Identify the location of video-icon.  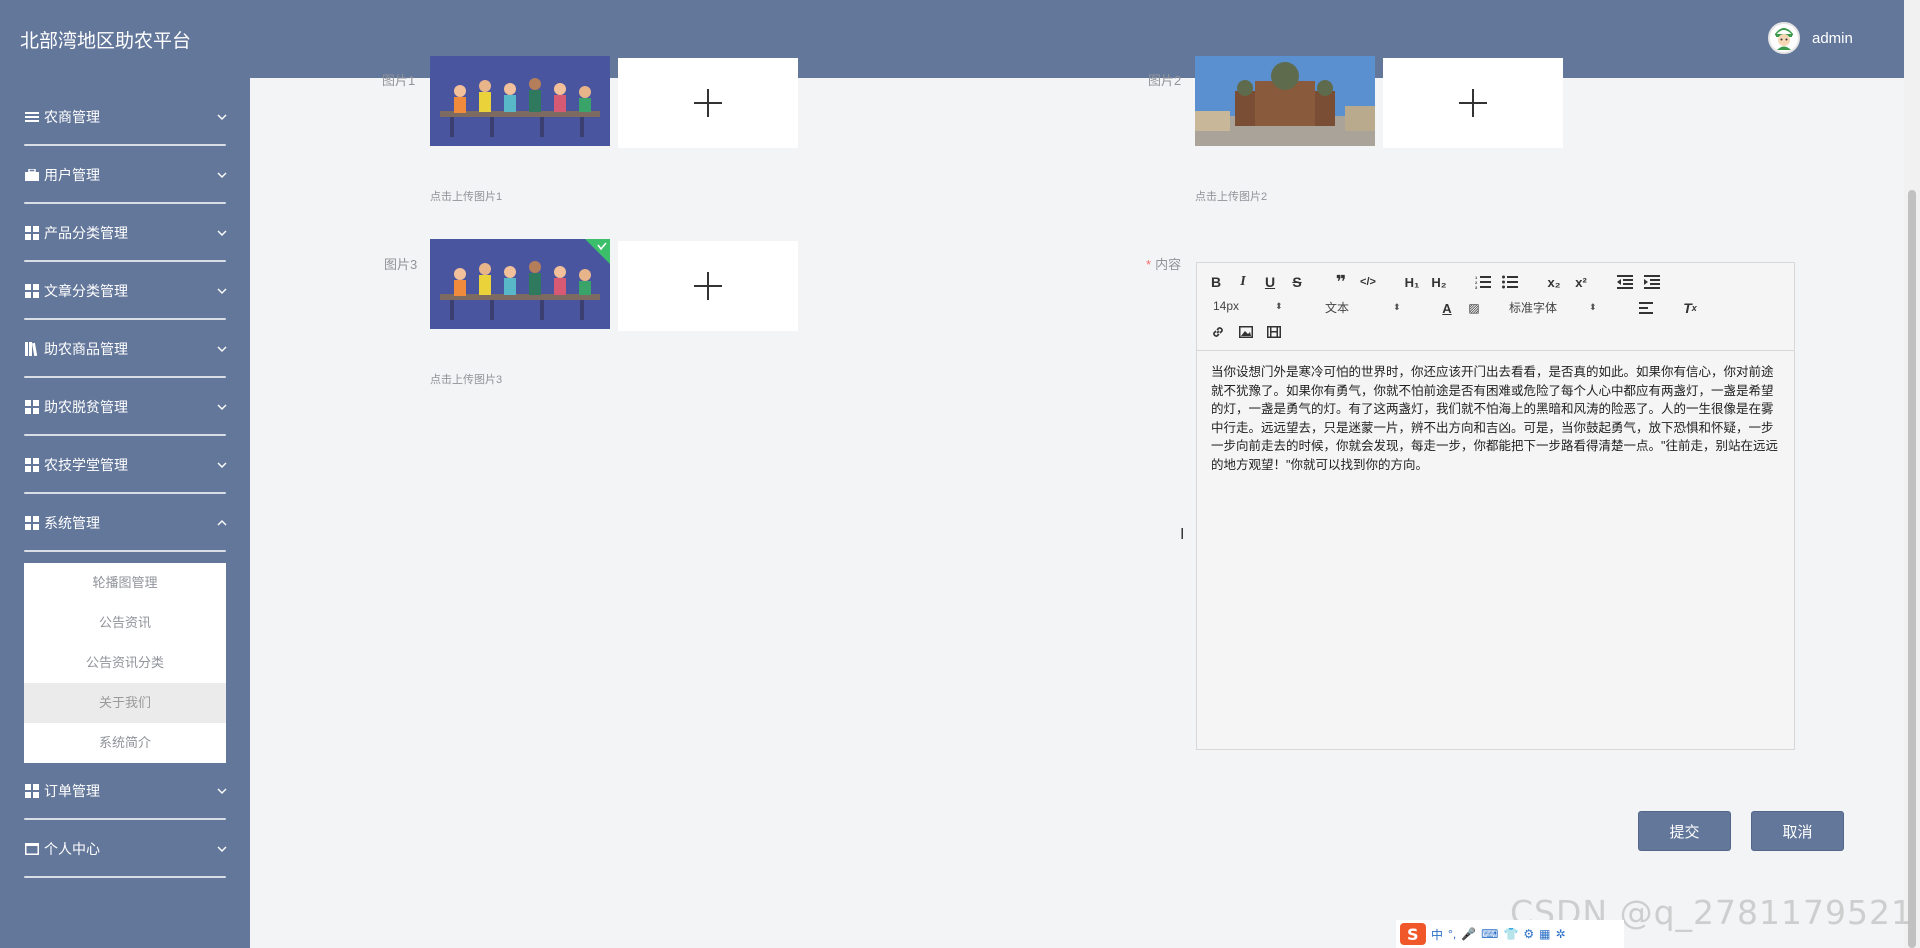
(1274, 332).